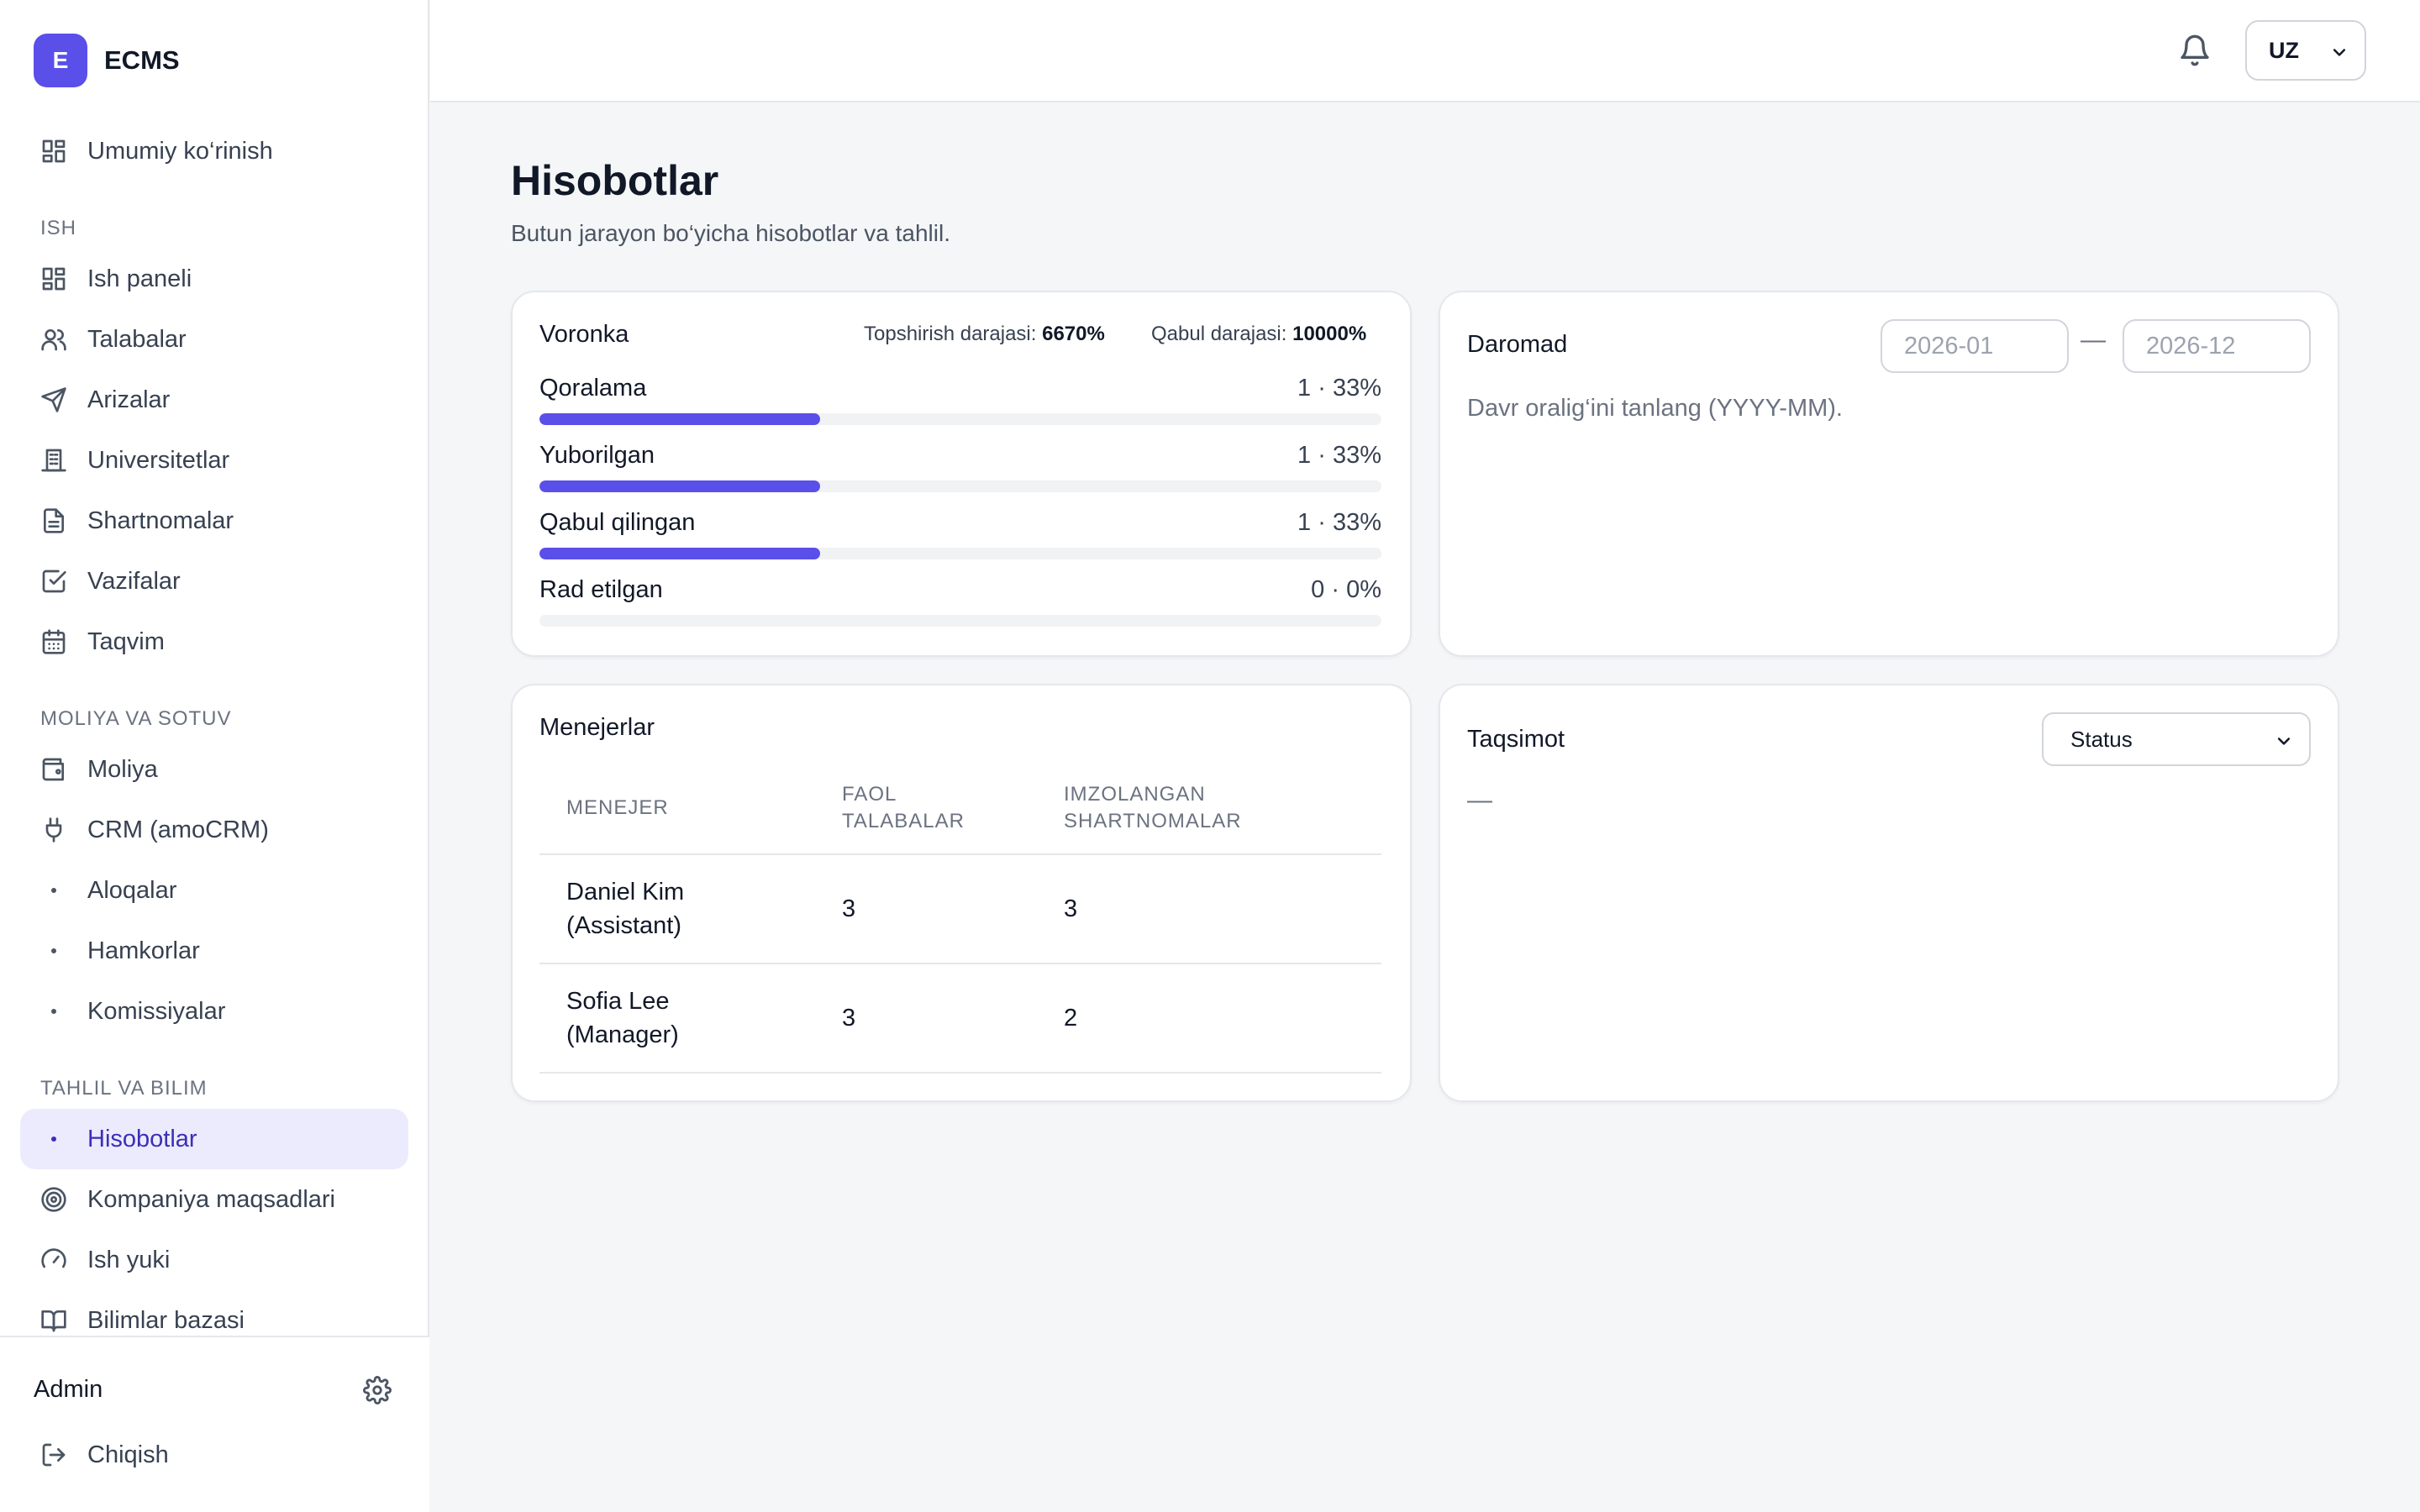 The width and height of the screenshot is (2420, 1512). I want to click on distribution-select: Status, so click(2176, 739).